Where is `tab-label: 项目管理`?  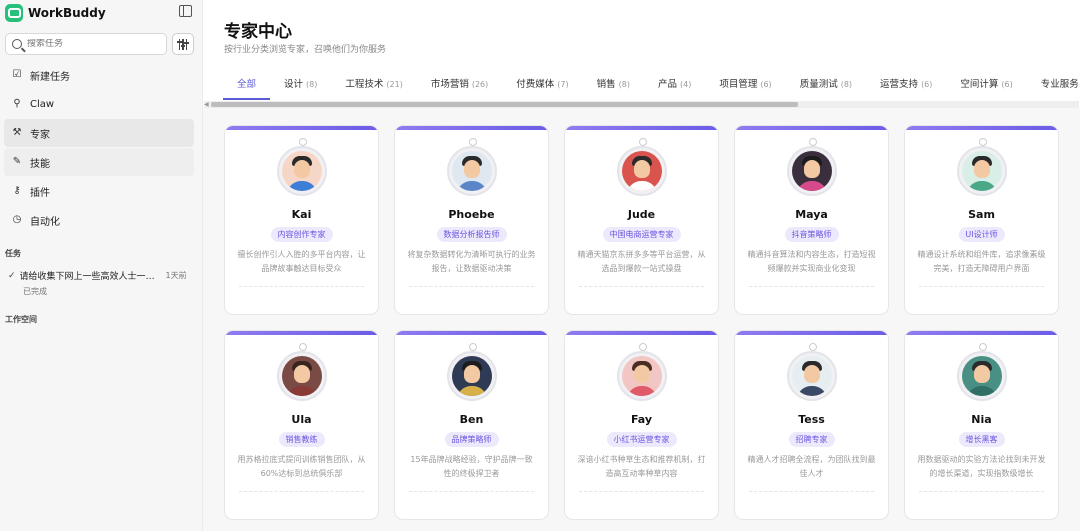 tab-label: 项目管理 is located at coordinates (738, 84).